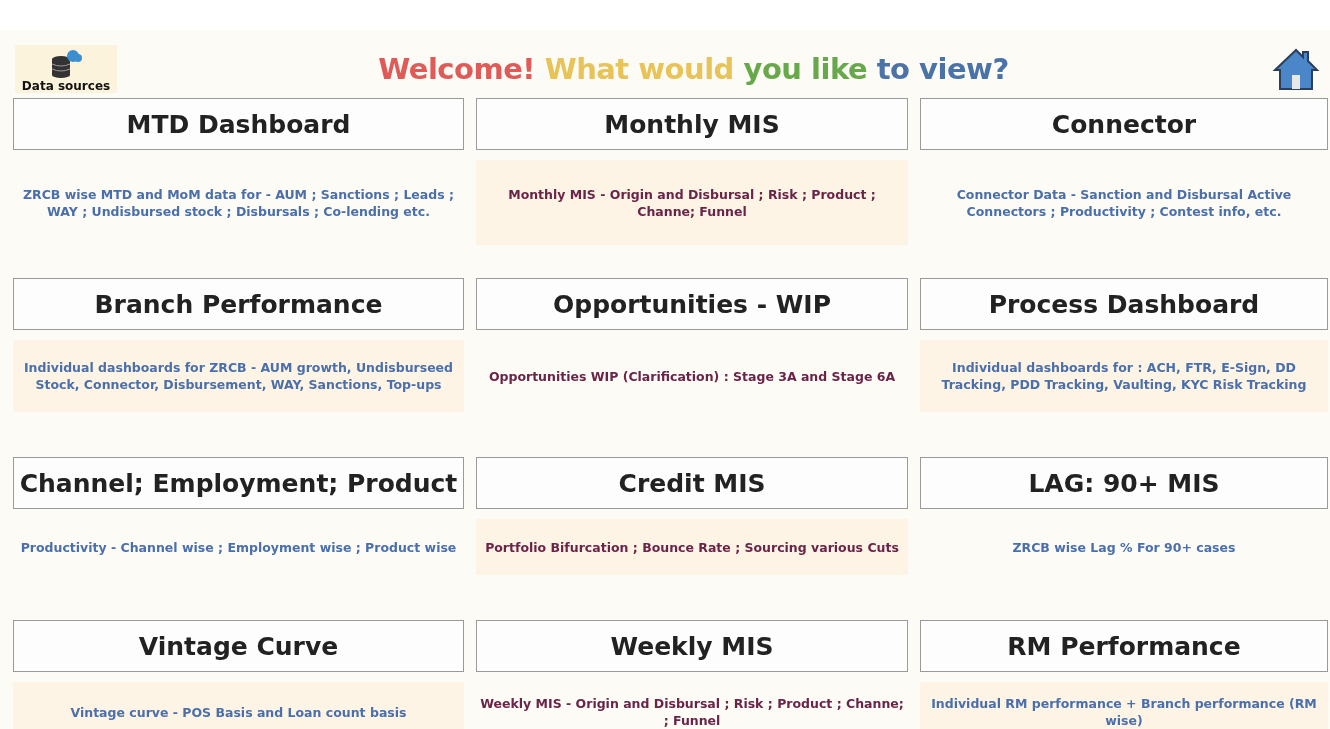 The height and width of the screenshot is (729, 1330). Describe the element at coordinates (66, 64) in the screenshot. I see `database-icon` at that location.